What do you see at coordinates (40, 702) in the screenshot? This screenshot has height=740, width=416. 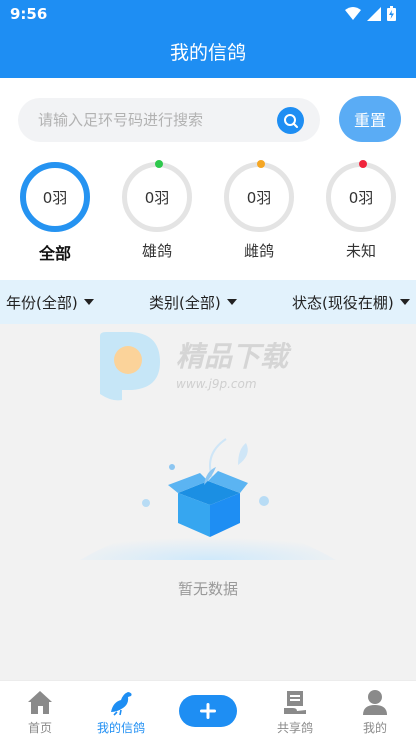 I see `home-icon` at bounding box center [40, 702].